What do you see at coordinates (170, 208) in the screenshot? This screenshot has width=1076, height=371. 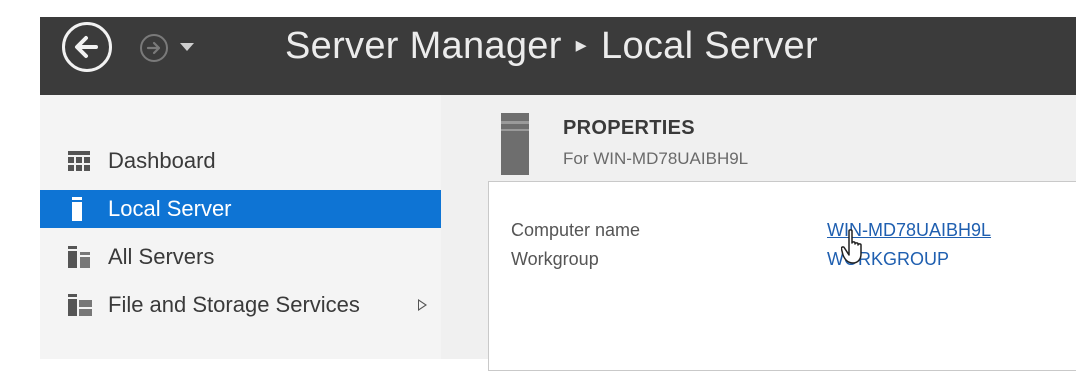 I see `sidebar-item-label: Local Server` at bounding box center [170, 208].